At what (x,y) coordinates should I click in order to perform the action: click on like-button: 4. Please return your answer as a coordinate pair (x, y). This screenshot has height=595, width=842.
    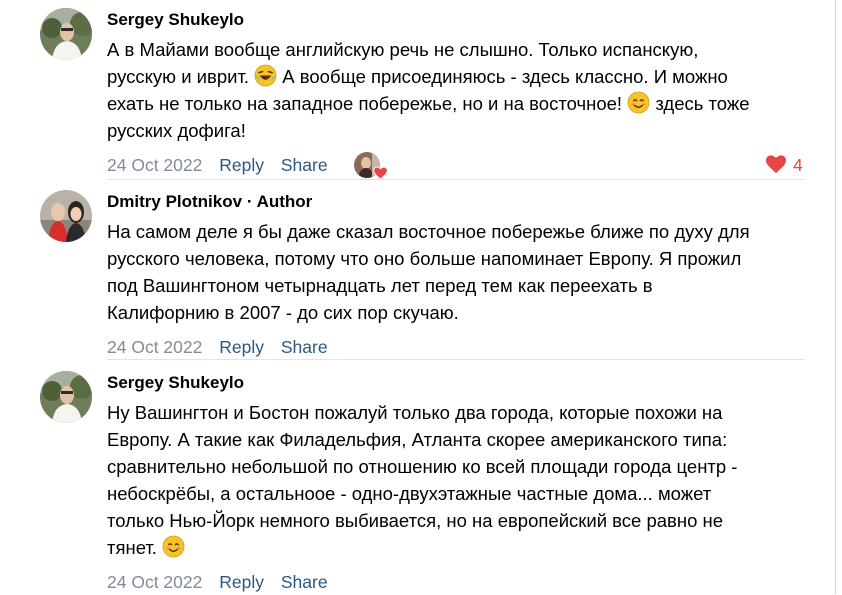
    Looking at the image, I should click on (784, 165).